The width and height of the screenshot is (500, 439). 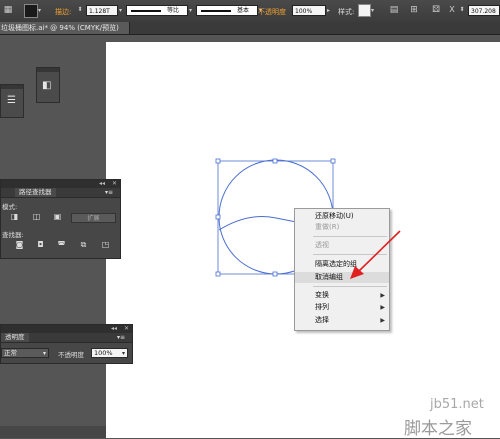 I want to click on watermark-url: jb51.net, so click(x=457, y=404).